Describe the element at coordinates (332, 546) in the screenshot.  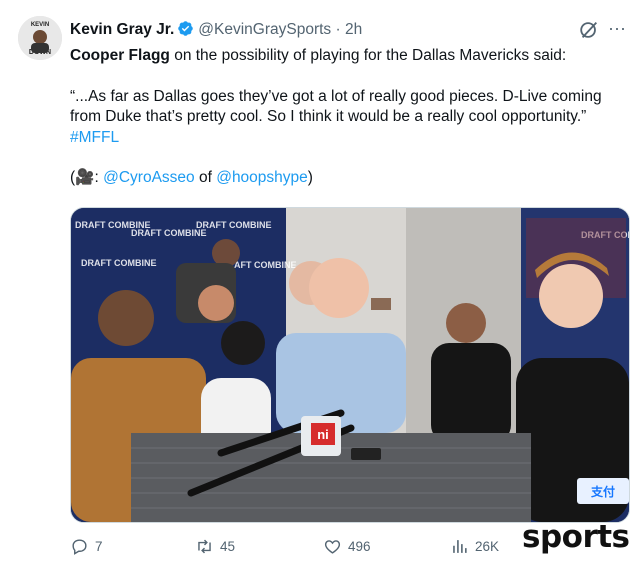
I see `heart-icon` at that location.